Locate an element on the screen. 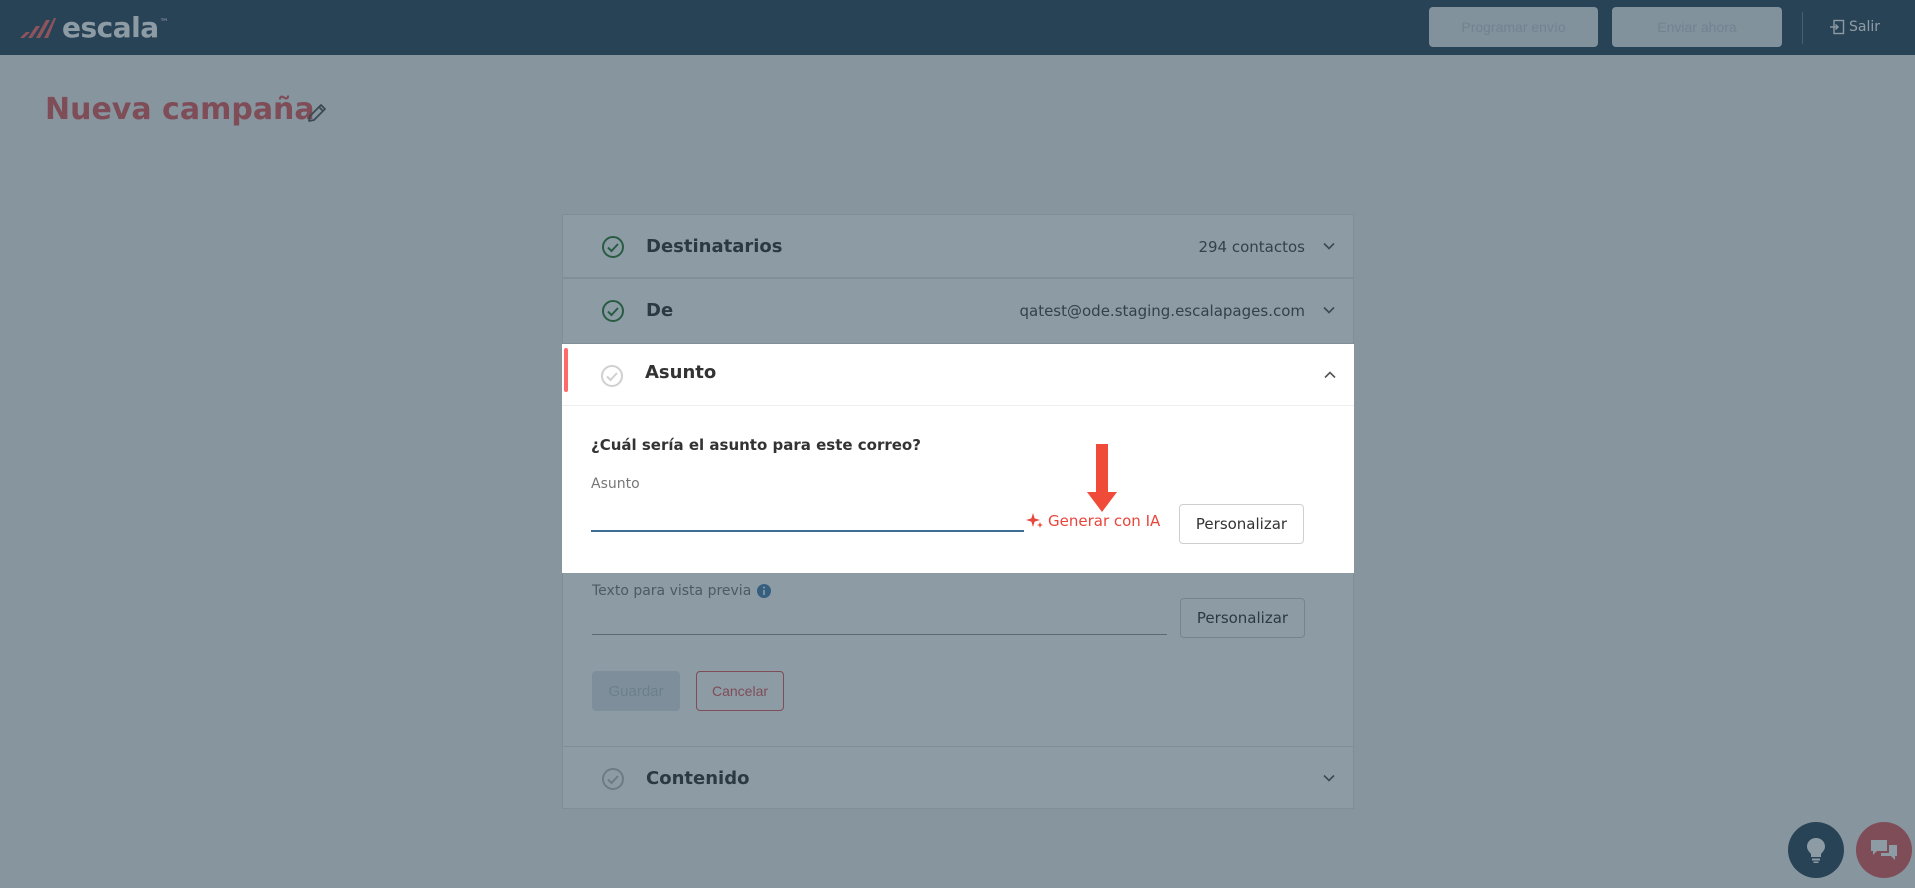 This screenshot has height=888, width=1915. active-section-indicator is located at coordinates (566, 370).